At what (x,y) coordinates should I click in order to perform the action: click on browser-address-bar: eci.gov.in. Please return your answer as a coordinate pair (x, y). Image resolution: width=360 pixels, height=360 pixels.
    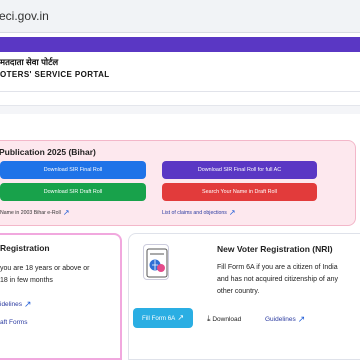
    Looking at the image, I should click on (180, 16).